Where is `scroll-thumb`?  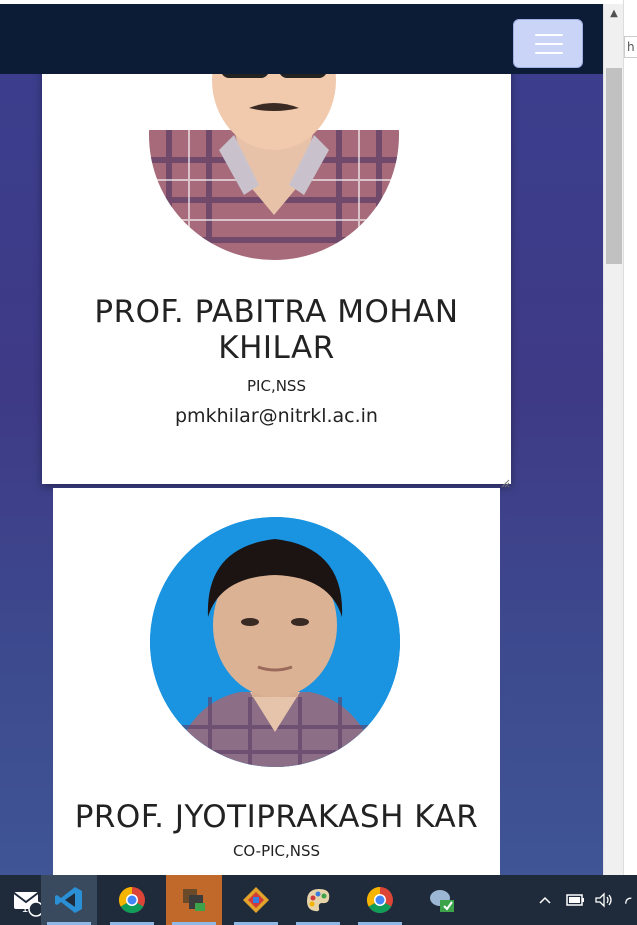
scroll-thumb is located at coordinates (614, 166).